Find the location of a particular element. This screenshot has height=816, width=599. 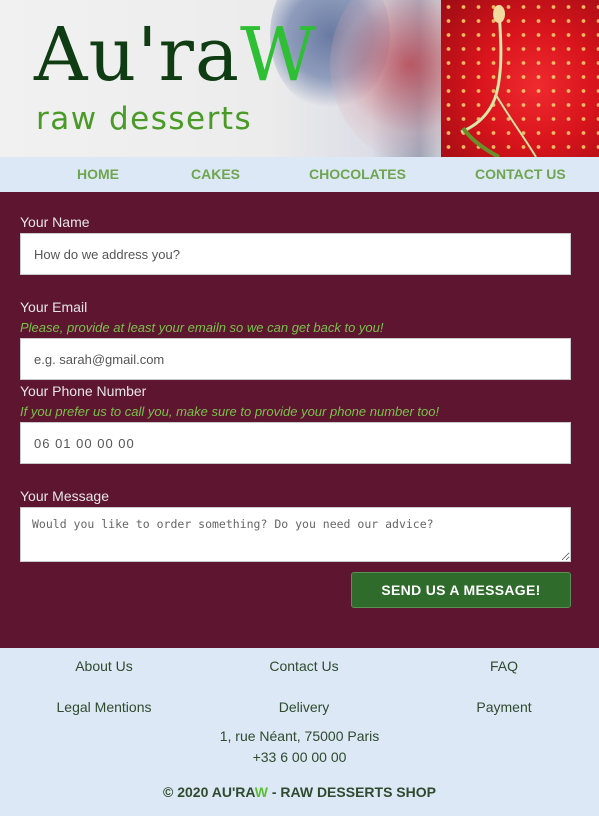

phone-input is located at coordinates (295, 443).